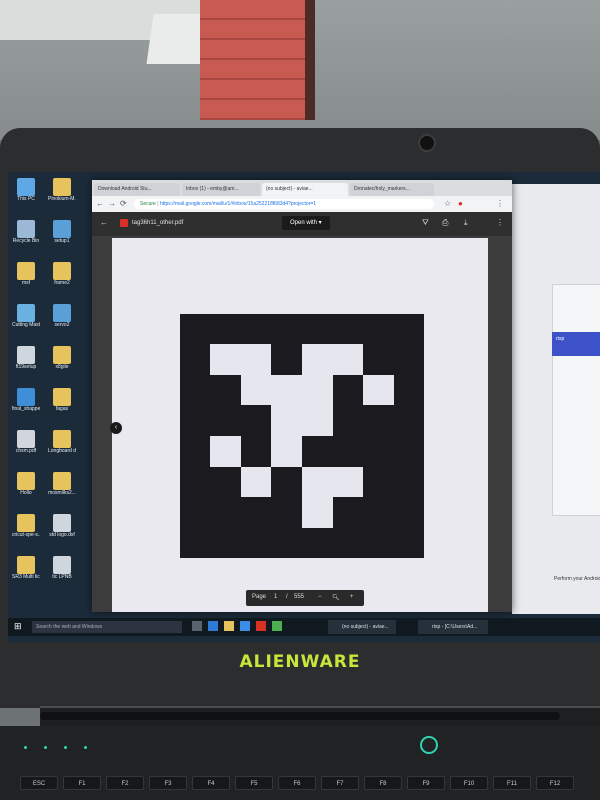 The image size is (600, 800). I want to click on page-navigator: Page 1 / 555 − 🔍︎ +, so click(305, 598).